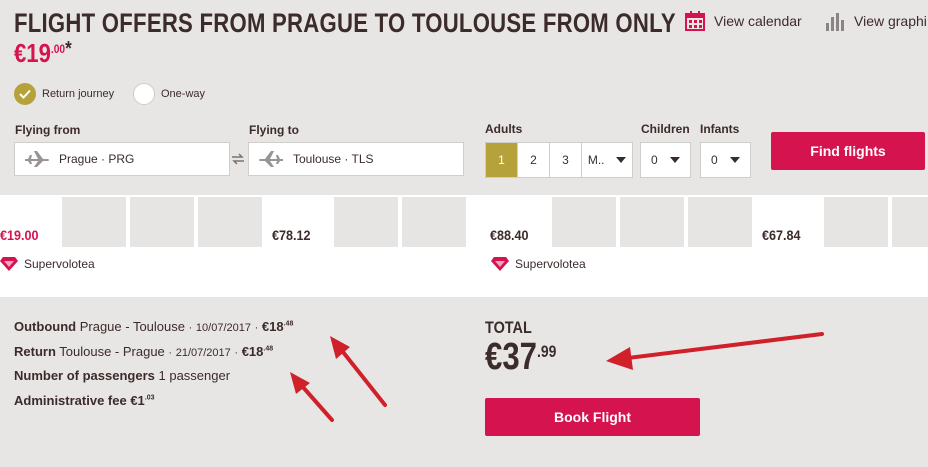 This screenshot has height=467, width=928. What do you see at coordinates (238, 159) in the screenshot?
I see `swap-icon` at bounding box center [238, 159].